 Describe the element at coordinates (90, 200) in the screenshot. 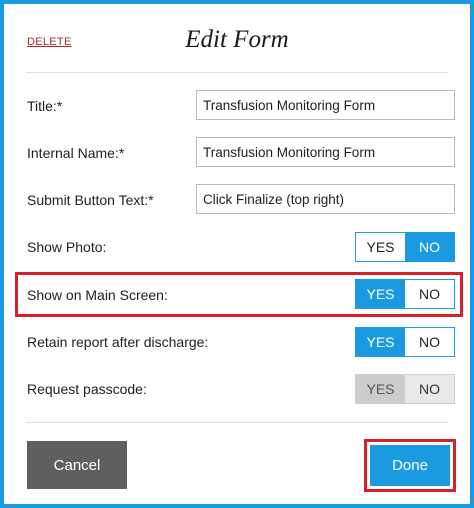

I see `submit-text-label: Submit Button Text:*` at that location.